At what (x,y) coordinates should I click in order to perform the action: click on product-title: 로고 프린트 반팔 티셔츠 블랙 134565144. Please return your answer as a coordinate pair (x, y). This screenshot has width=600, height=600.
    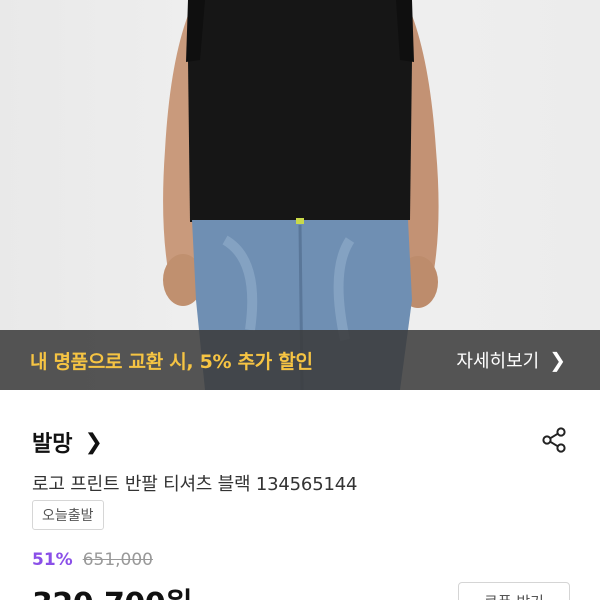
    Looking at the image, I should click on (195, 484).